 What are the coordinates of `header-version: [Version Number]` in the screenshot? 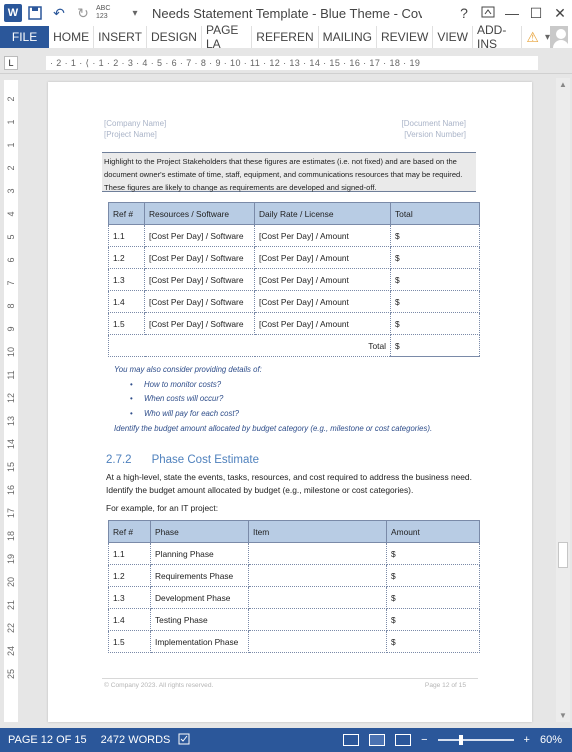 It's located at (435, 134).